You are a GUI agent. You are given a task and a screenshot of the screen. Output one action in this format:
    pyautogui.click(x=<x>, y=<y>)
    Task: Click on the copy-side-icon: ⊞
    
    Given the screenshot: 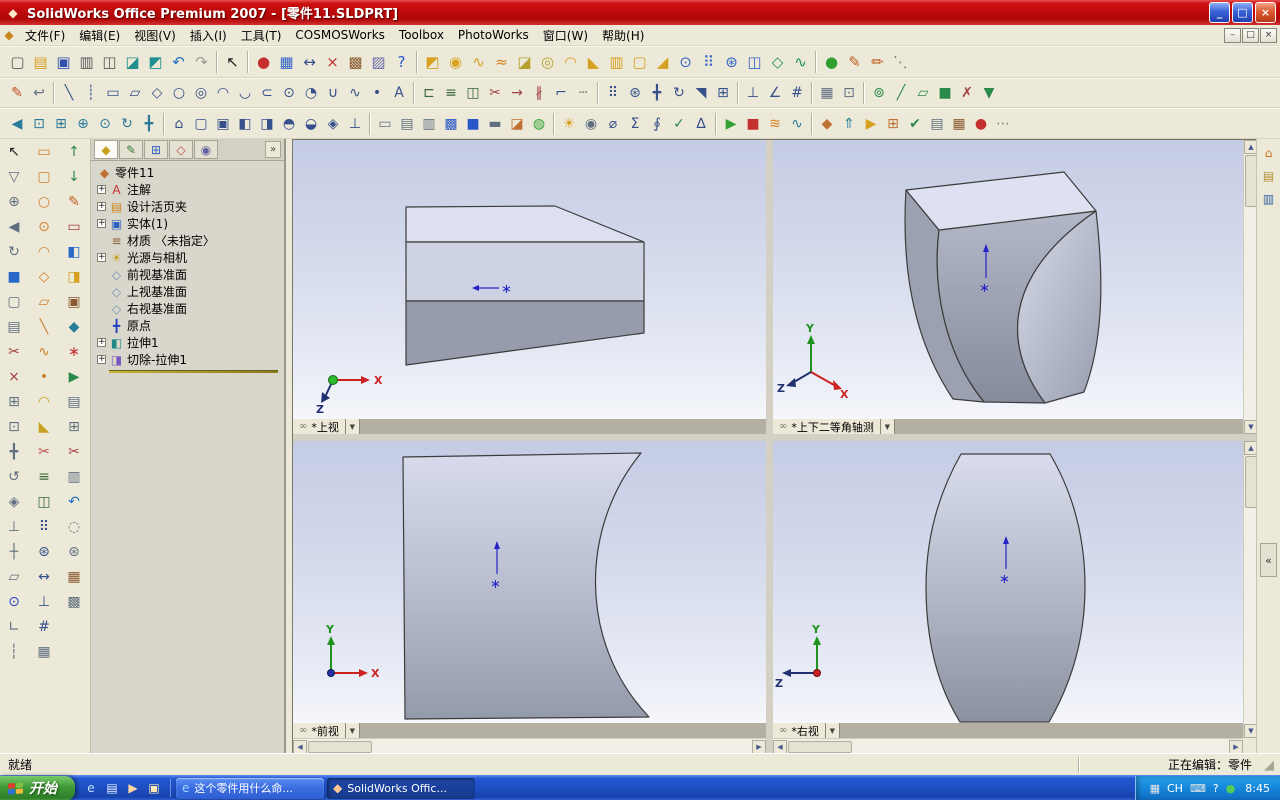 What is the action you would take?
    pyautogui.click(x=74, y=426)
    